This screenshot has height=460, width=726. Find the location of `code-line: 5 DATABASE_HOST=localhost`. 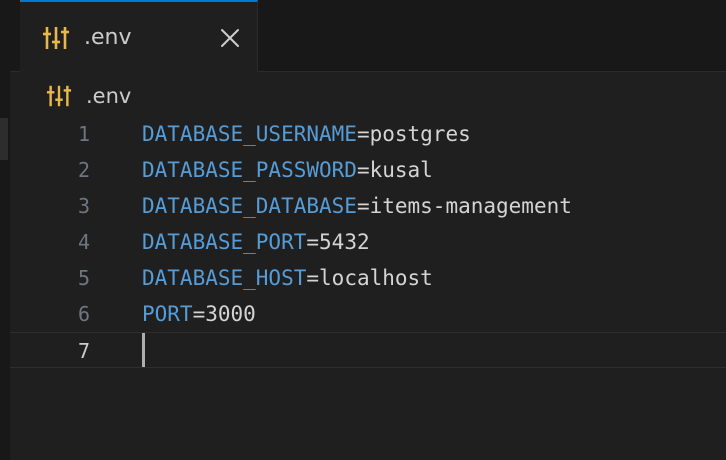

code-line: 5 DATABASE_HOST=localhost is located at coordinates (368, 278).